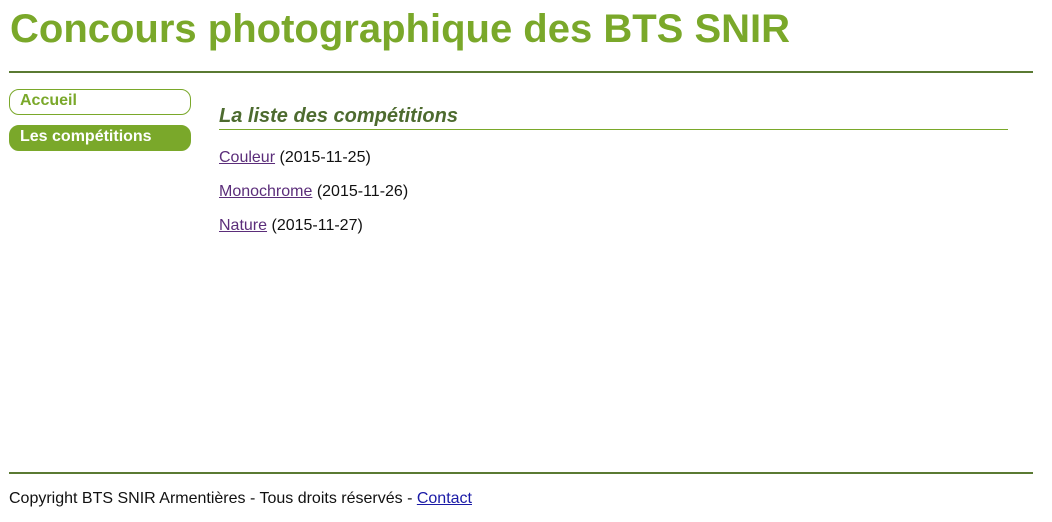 Image resolution: width=1052 pixels, height=522 pixels. I want to click on contact-link: Contact, so click(444, 498).